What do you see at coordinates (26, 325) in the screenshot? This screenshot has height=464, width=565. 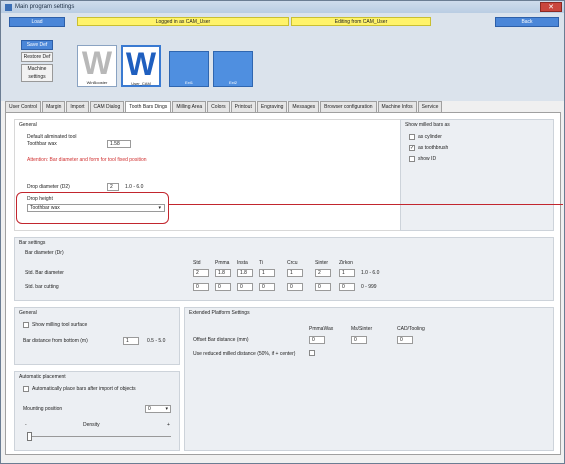 I see `show-milling-tool-checkbox` at bounding box center [26, 325].